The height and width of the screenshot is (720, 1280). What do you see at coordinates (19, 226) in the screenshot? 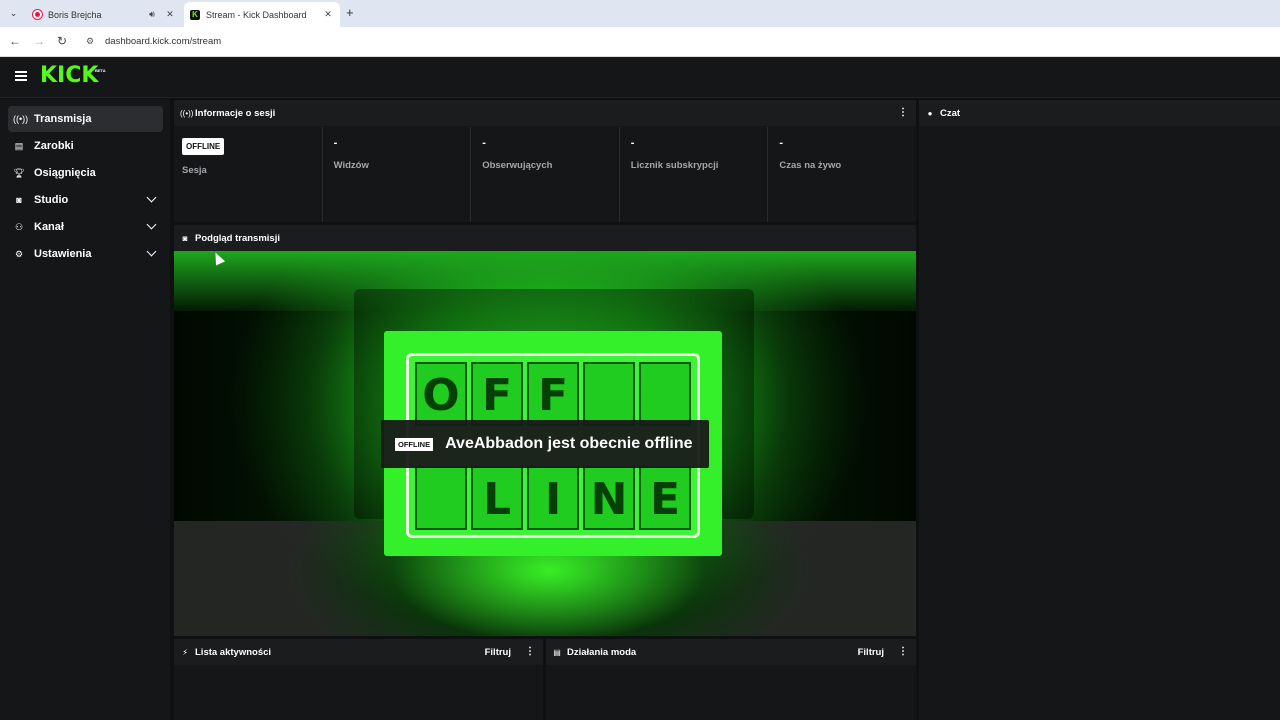
I see `channel-icon: ⚇` at bounding box center [19, 226].